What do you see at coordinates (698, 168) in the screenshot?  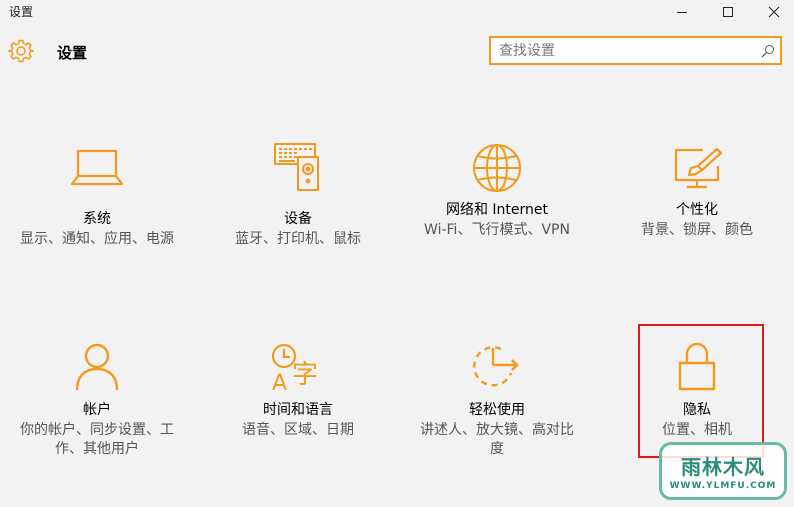 I see `paint-screen-icon` at bounding box center [698, 168].